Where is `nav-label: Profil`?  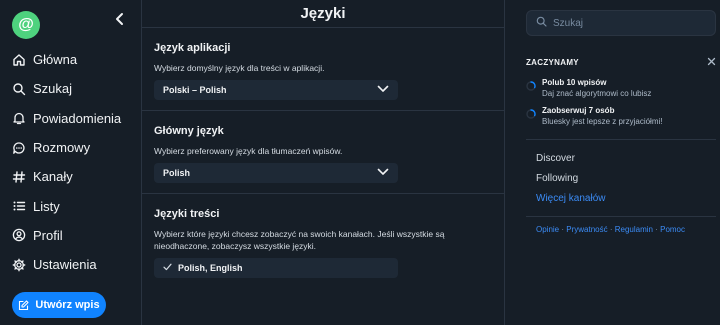 nav-label: Profil is located at coordinates (48, 235).